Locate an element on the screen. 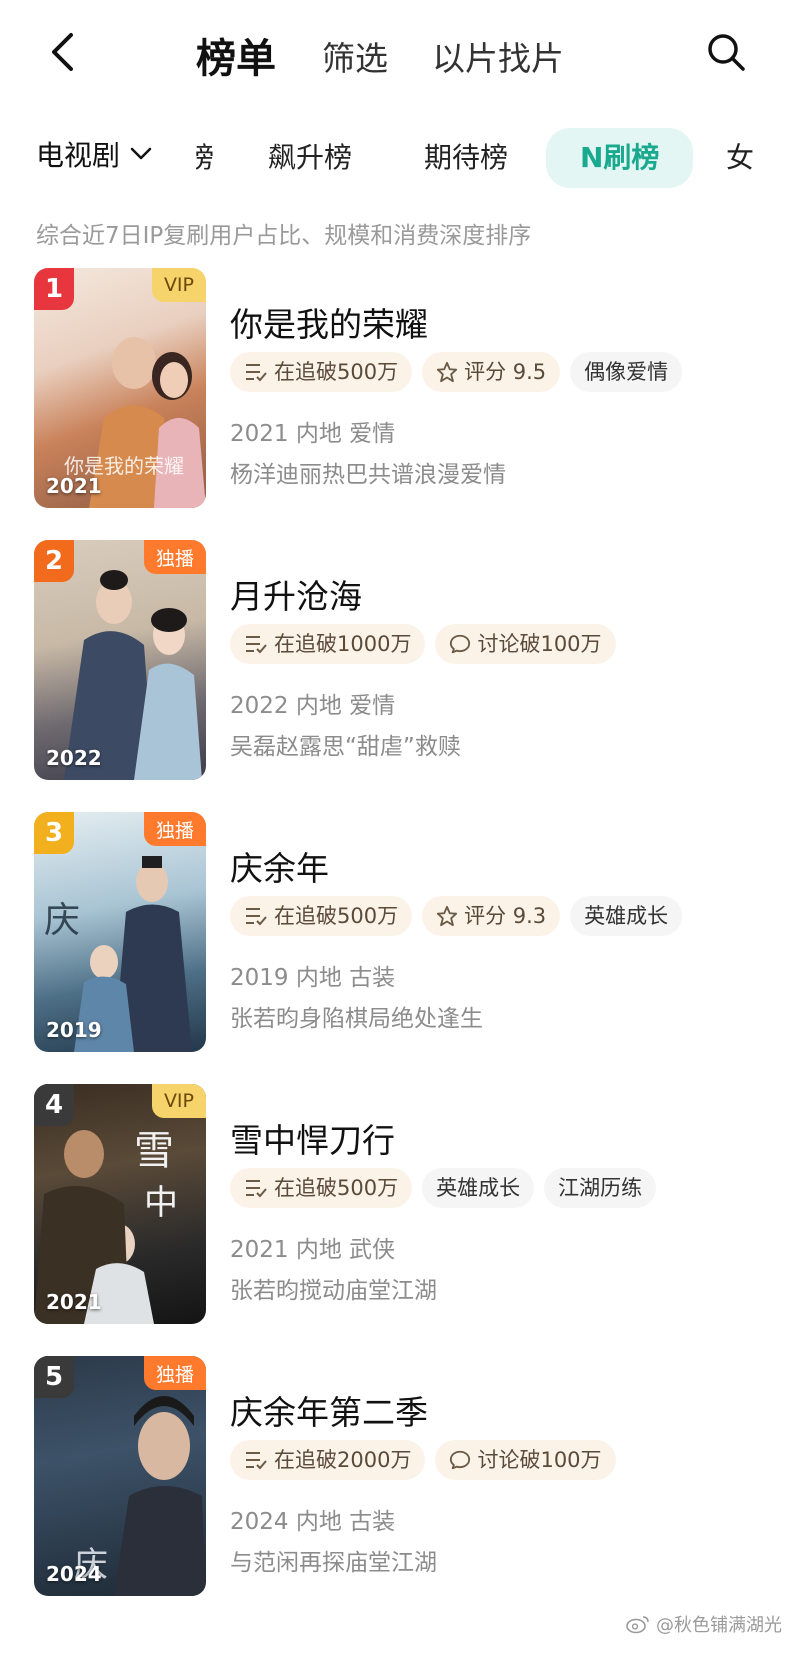 This screenshot has width=800, height=1653. rank-badge: 1 is located at coordinates (54, 289).